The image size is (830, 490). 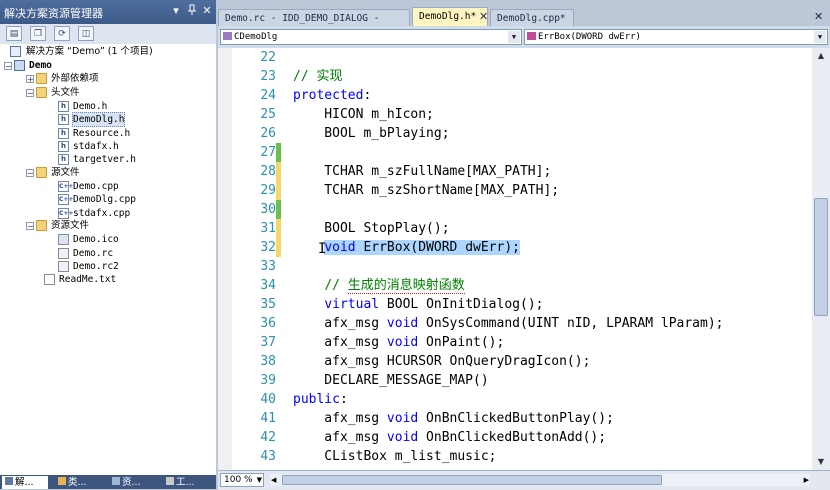 I want to click on code-line: afx_msg void OnBnClickedButtonPlay();, so click(x=453, y=418).